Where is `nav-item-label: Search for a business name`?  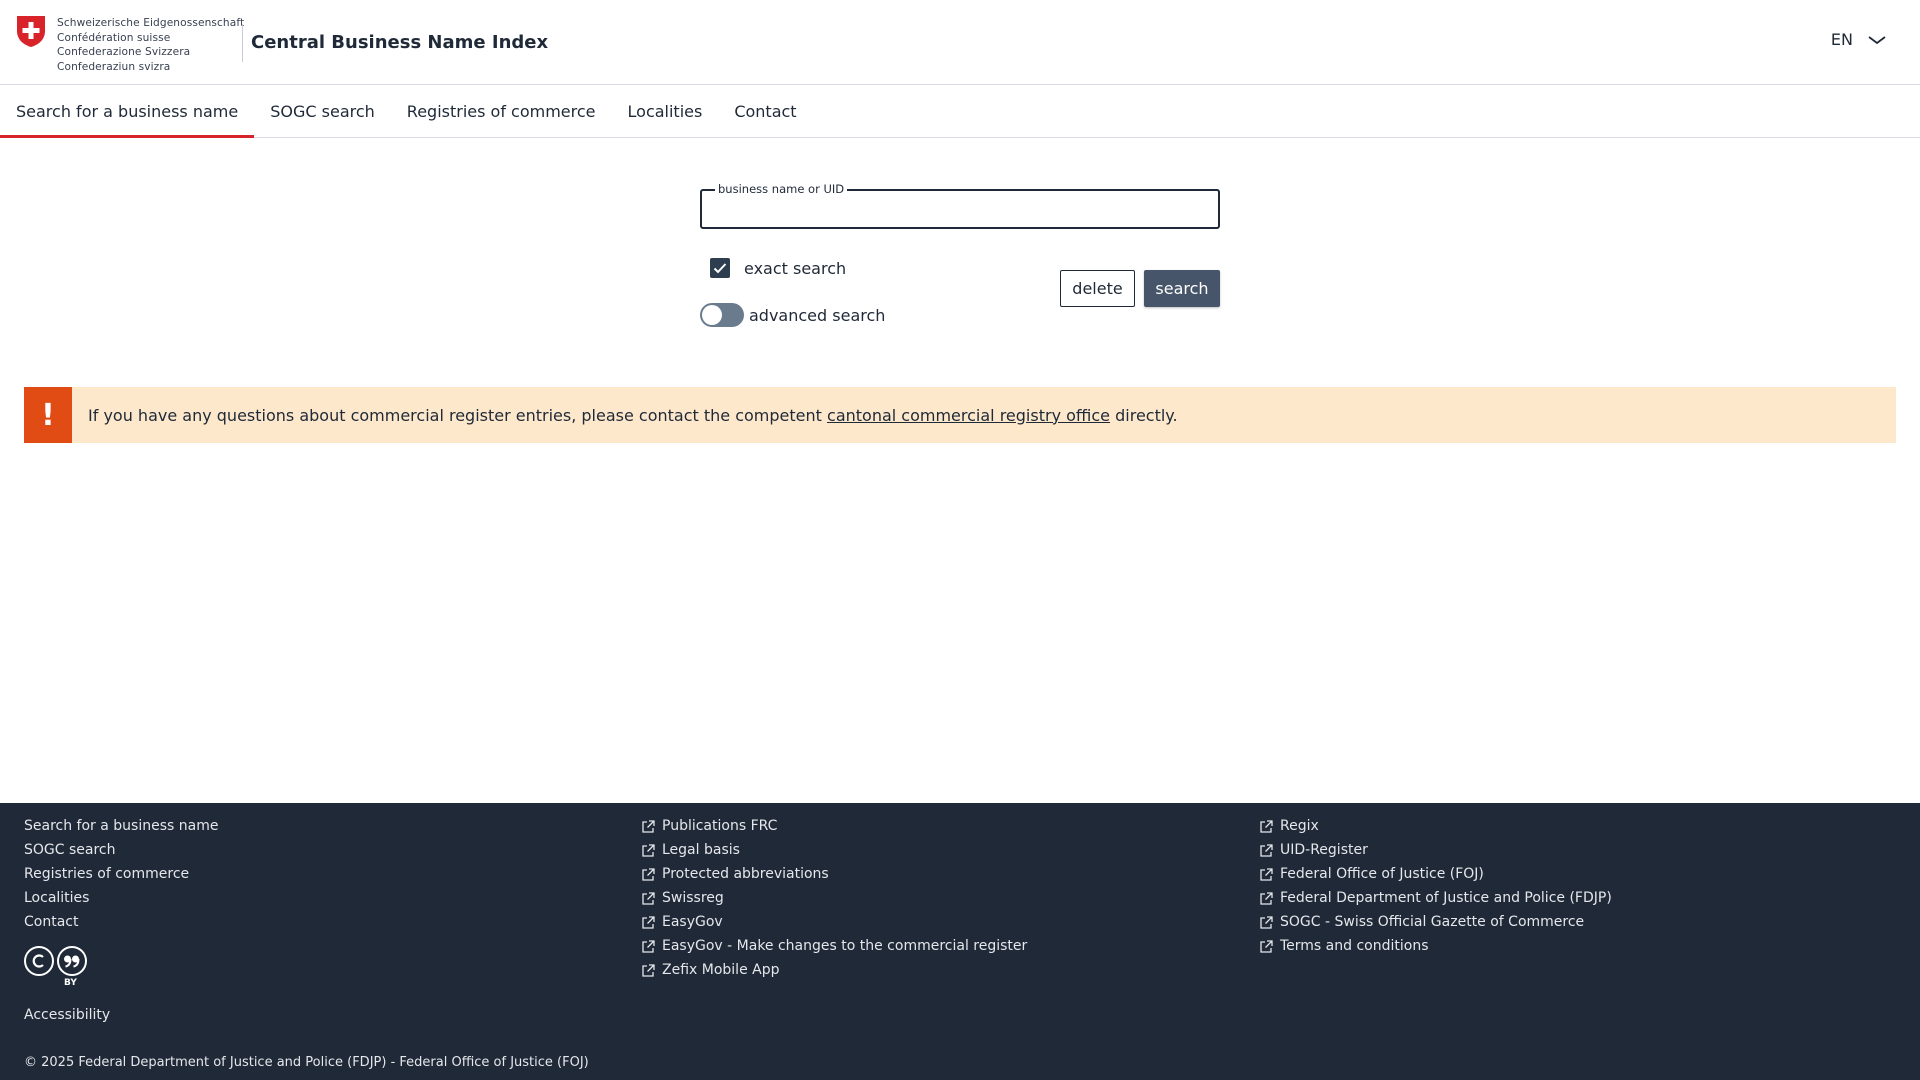 nav-item-label: Search for a business name is located at coordinates (127, 111).